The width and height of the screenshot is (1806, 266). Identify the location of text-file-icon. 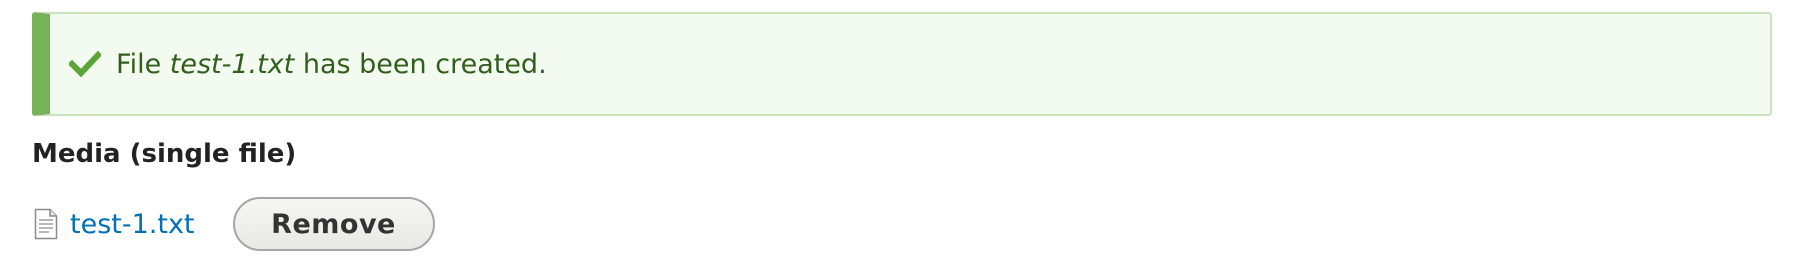
(46, 224).